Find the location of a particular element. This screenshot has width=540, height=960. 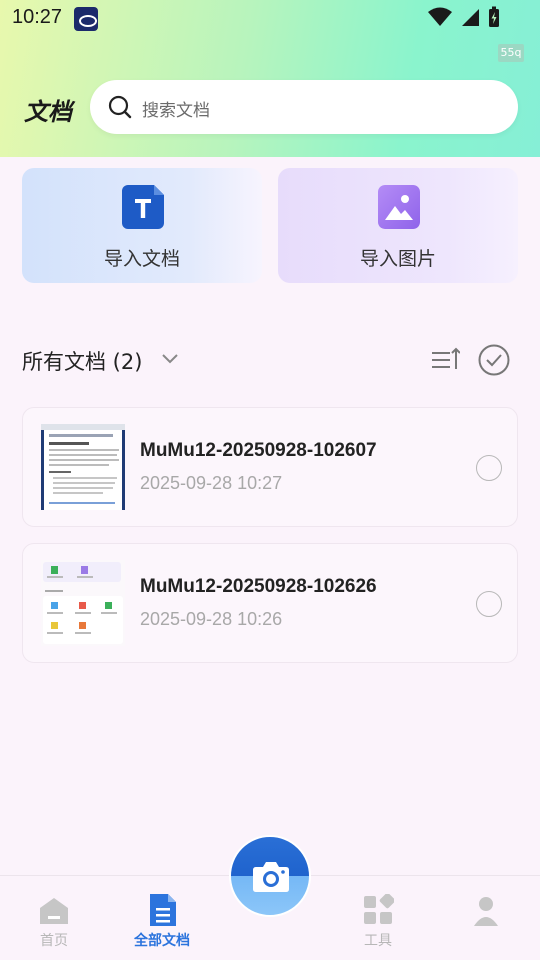

nav-item-home: 首页 is located at coordinates (54, 918).